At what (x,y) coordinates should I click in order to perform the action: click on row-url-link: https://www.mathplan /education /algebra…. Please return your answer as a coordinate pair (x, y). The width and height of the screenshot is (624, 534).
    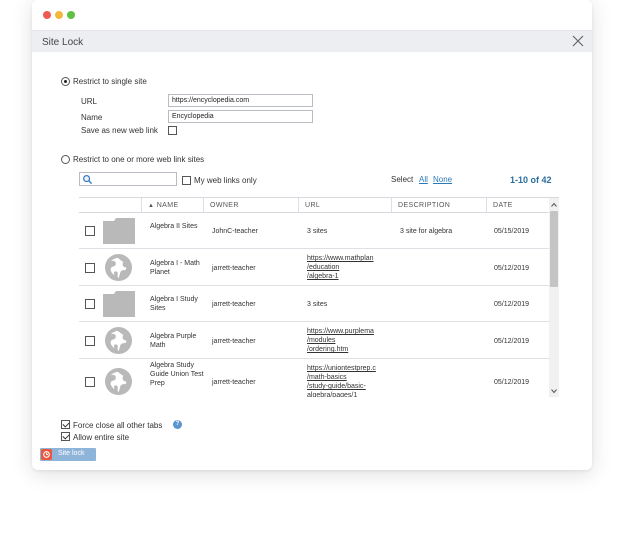
    Looking at the image, I should click on (352, 267).